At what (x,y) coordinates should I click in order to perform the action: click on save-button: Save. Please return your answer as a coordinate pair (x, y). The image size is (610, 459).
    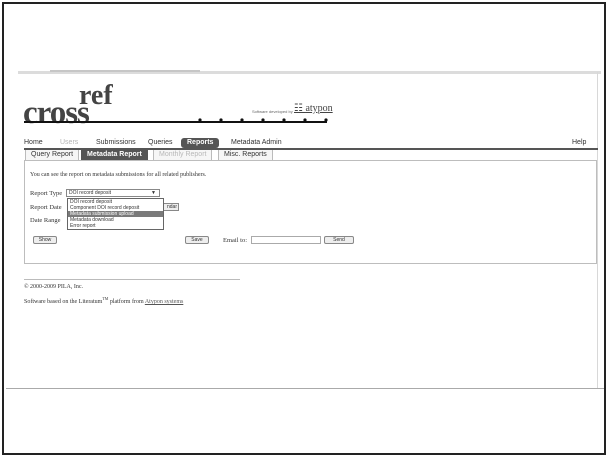
    Looking at the image, I should click on (197, 240).